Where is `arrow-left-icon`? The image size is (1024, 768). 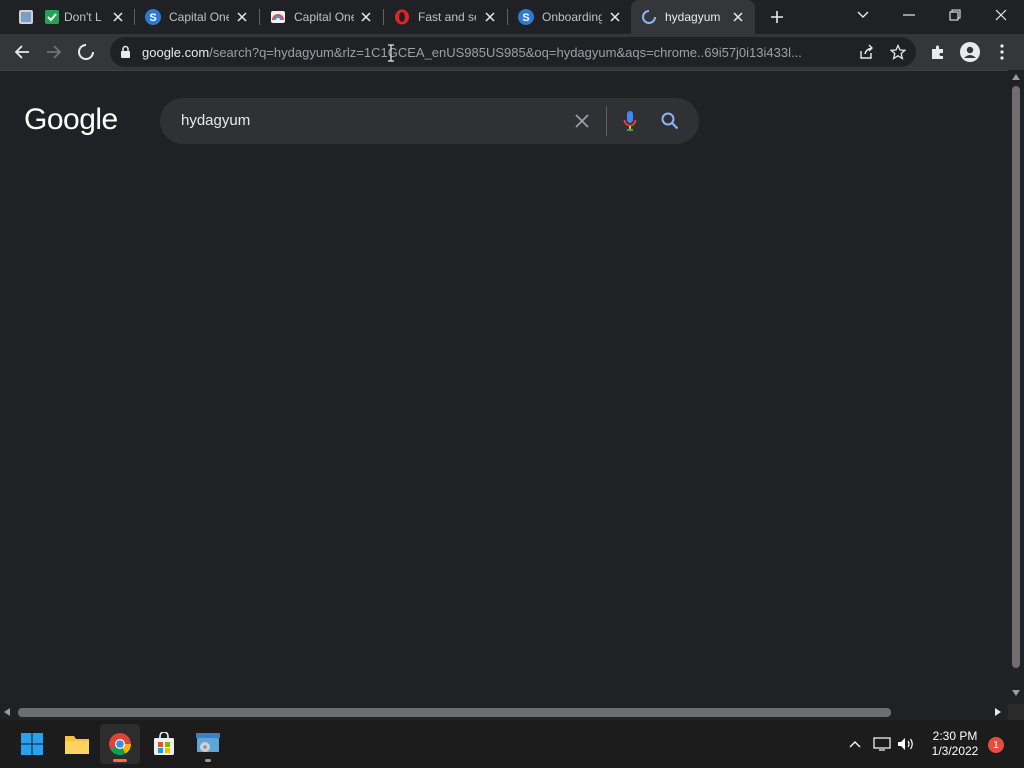 arrow-left-icon is located at coordinates (21, 52).